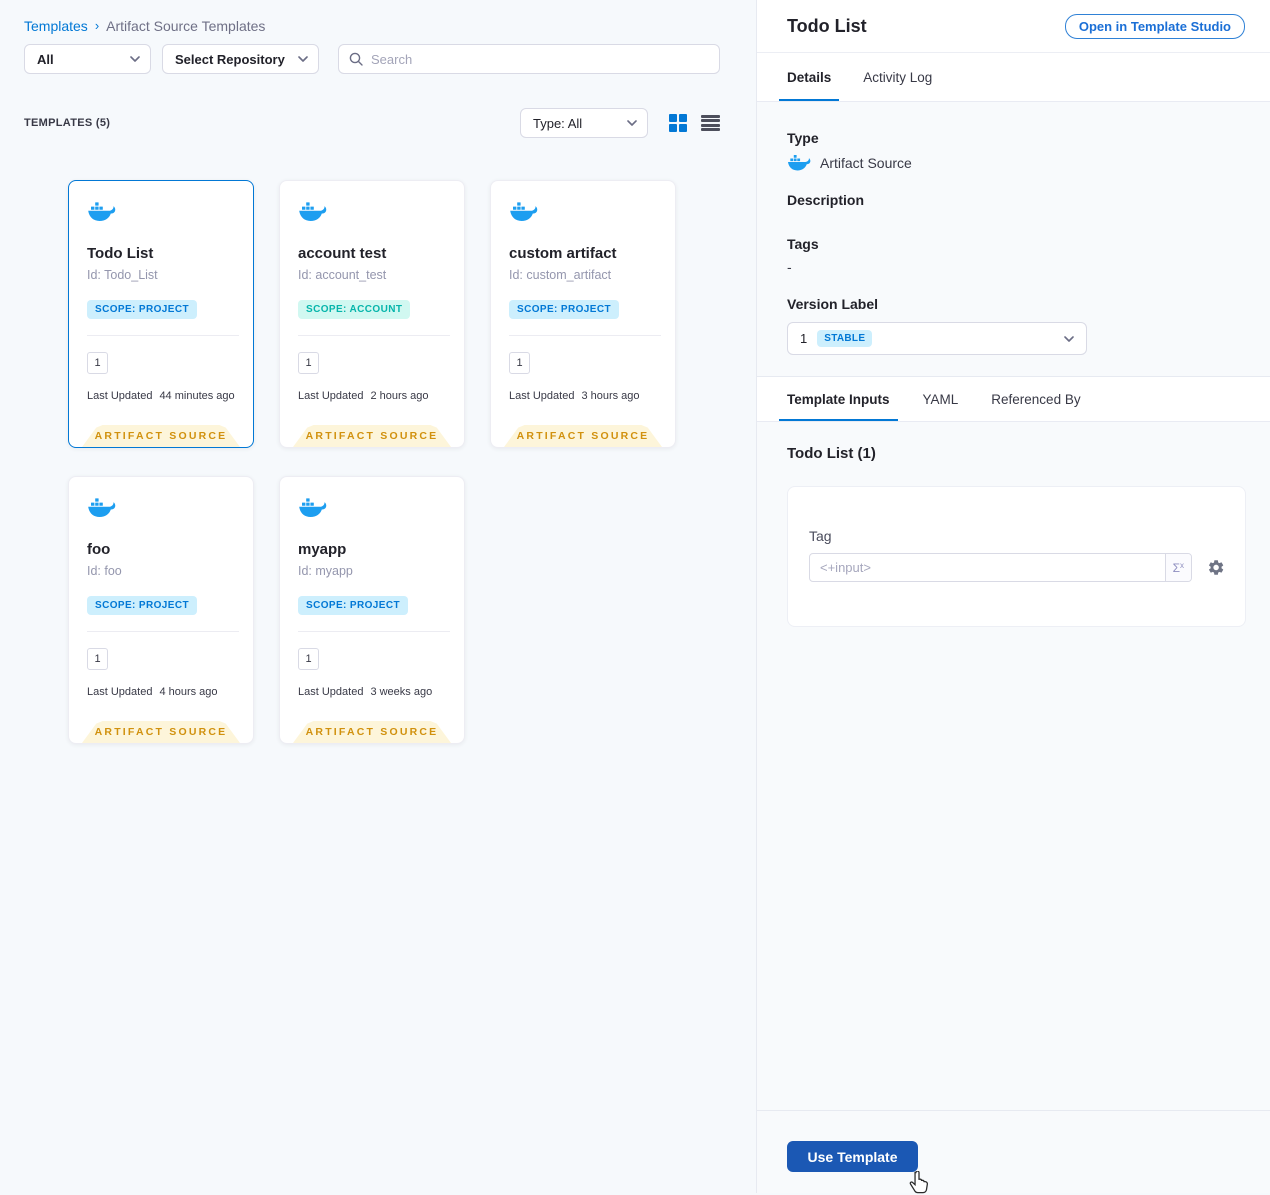 This screenshot has height=1195, width=1270. Describe the element at coordinates (987, 567) in the screenshot. I see `tag-input` at that location.